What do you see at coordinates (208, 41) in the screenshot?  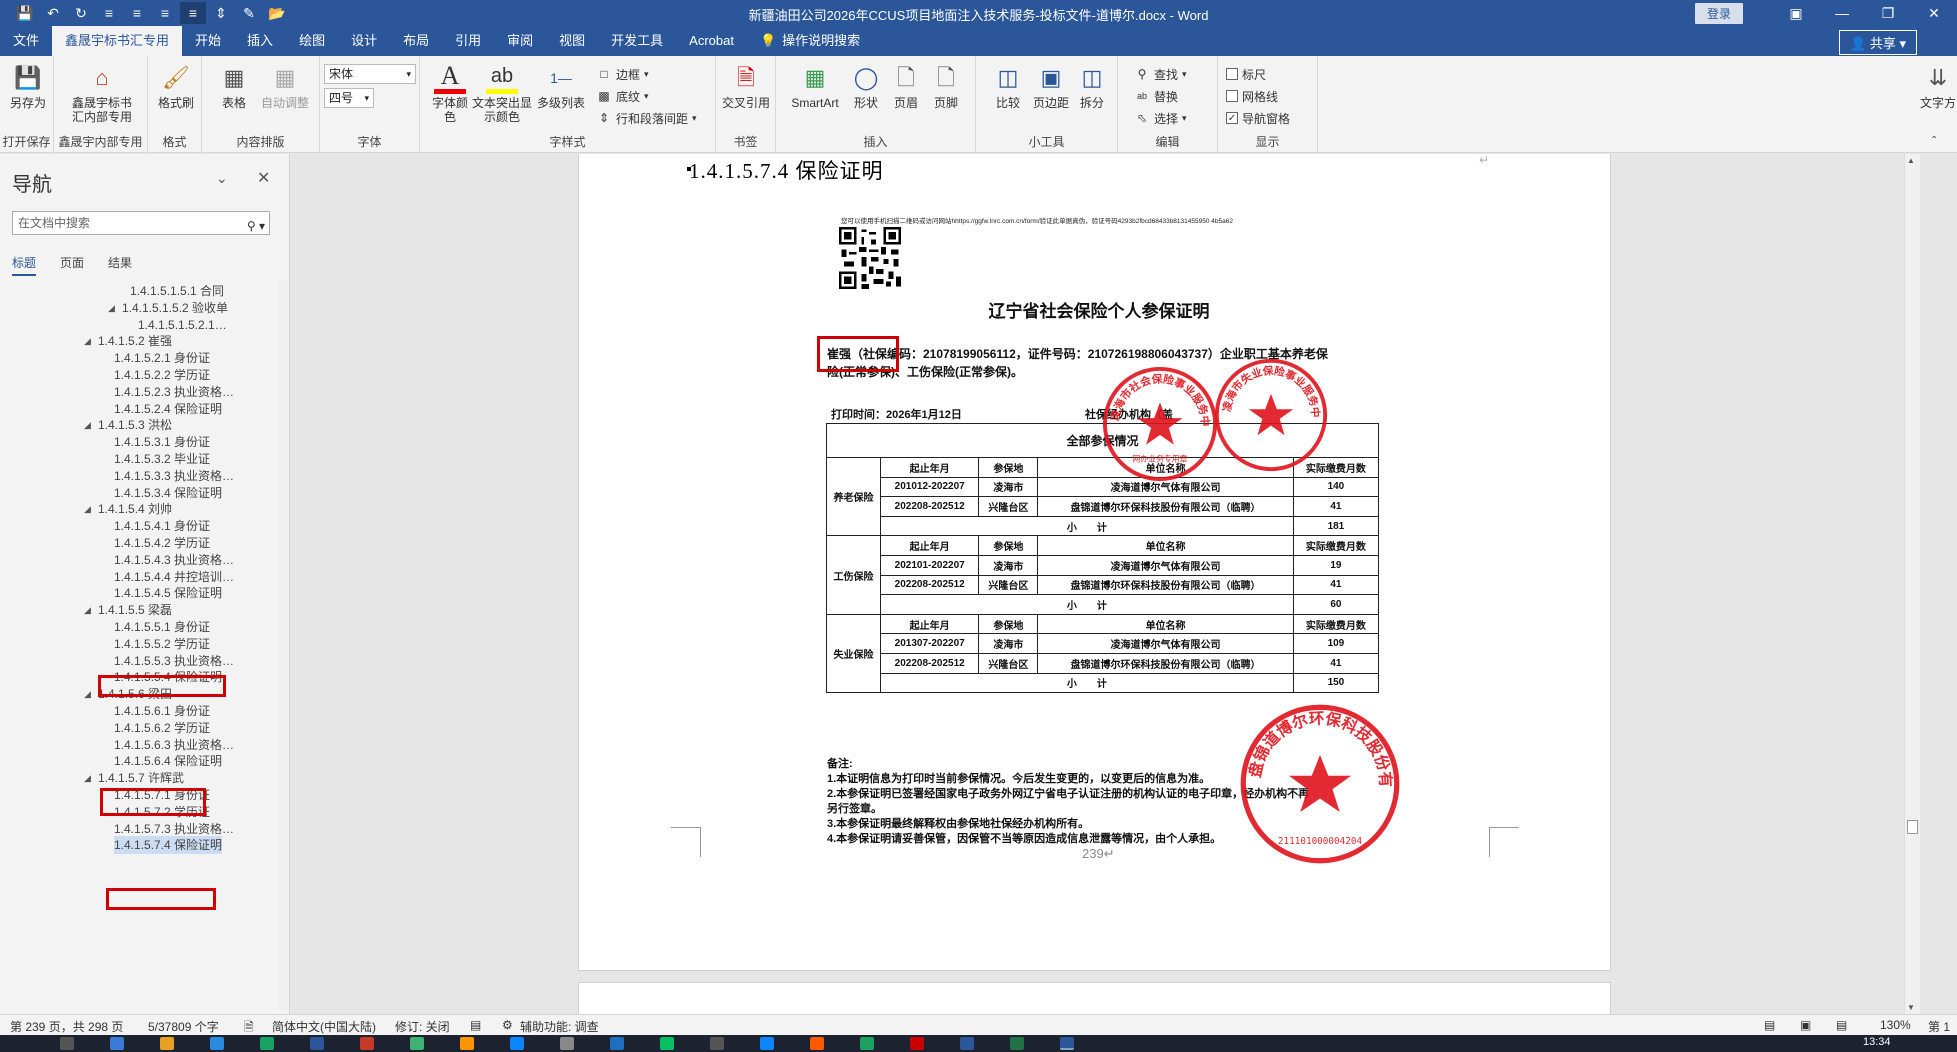 I see `tab-home: 开始` at bounding box center [208, 41].